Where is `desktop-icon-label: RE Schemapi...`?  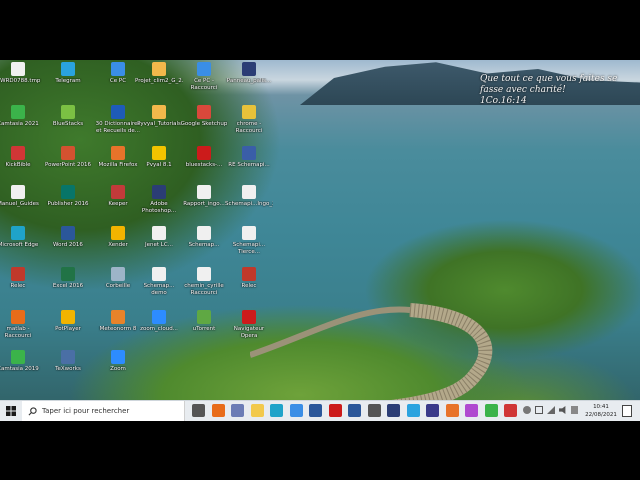
desktop-icon-label: RE Schemapi... is located at coordinates (249, 165).